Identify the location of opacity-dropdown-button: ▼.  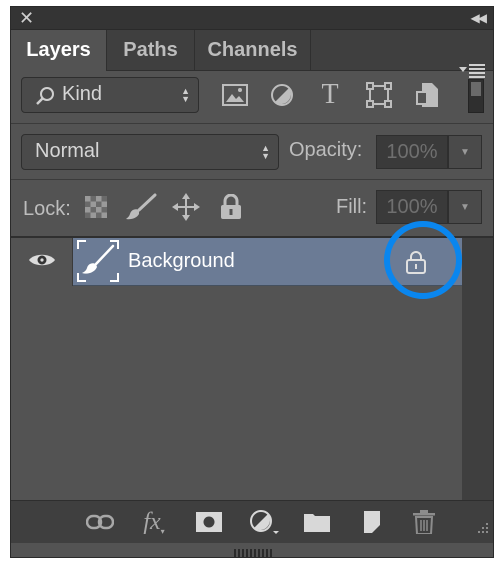
(465, 152).